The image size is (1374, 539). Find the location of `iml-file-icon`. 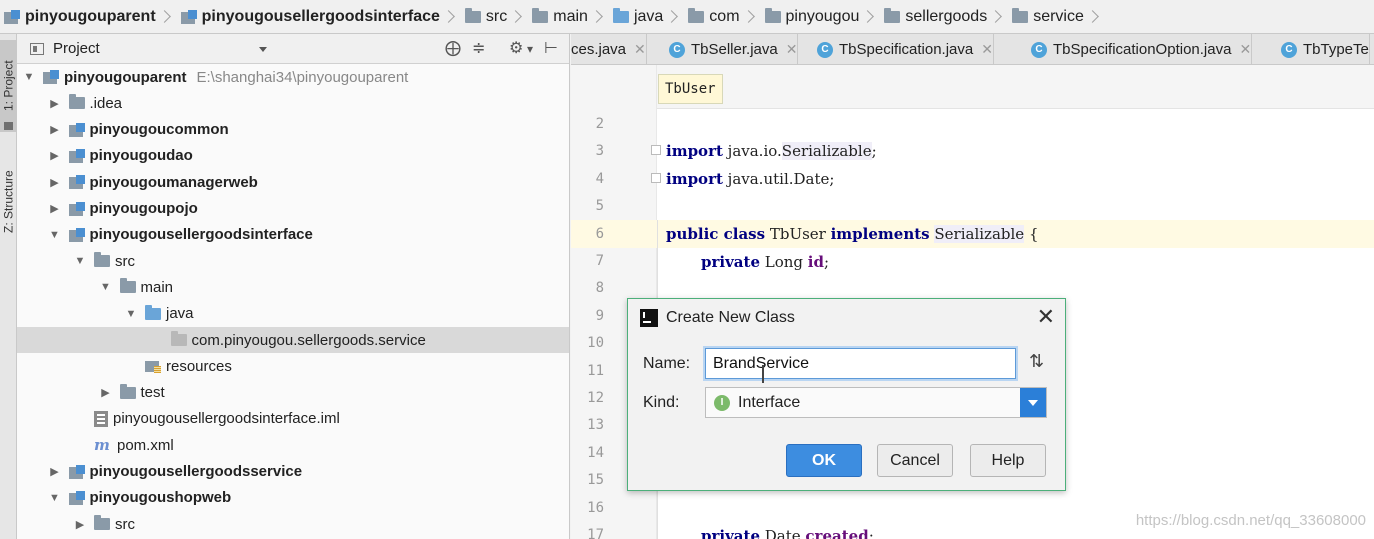

iml-file-icon is located at coordinates (101, 418).